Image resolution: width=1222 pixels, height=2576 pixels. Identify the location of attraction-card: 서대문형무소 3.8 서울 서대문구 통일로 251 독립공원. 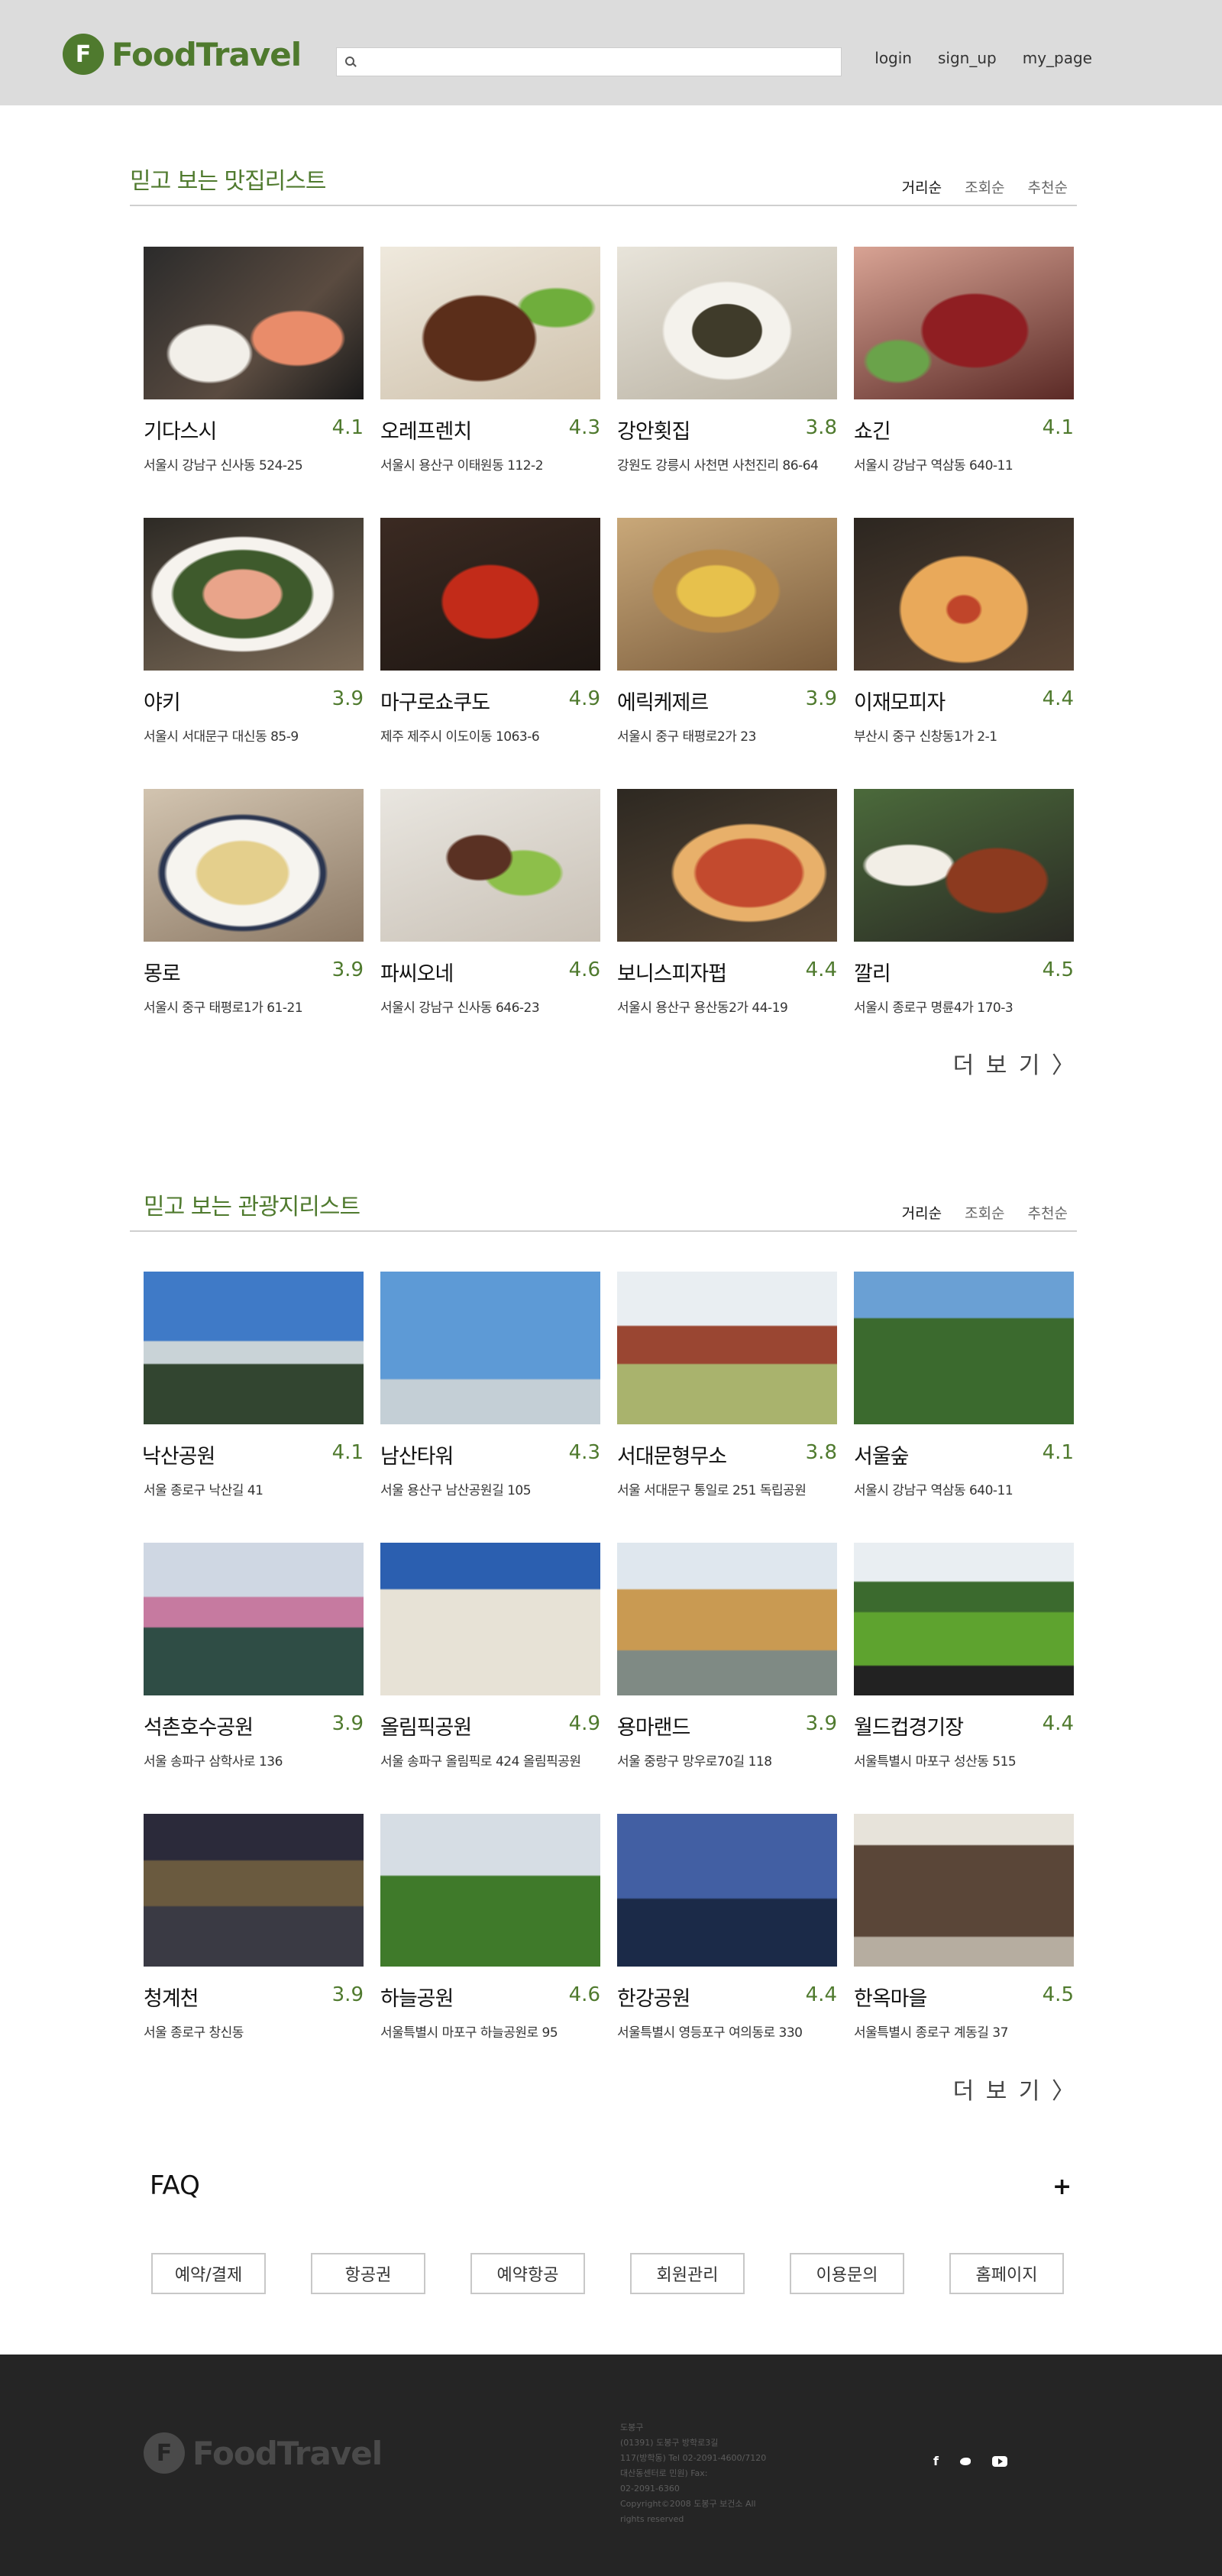
(727, 1398).